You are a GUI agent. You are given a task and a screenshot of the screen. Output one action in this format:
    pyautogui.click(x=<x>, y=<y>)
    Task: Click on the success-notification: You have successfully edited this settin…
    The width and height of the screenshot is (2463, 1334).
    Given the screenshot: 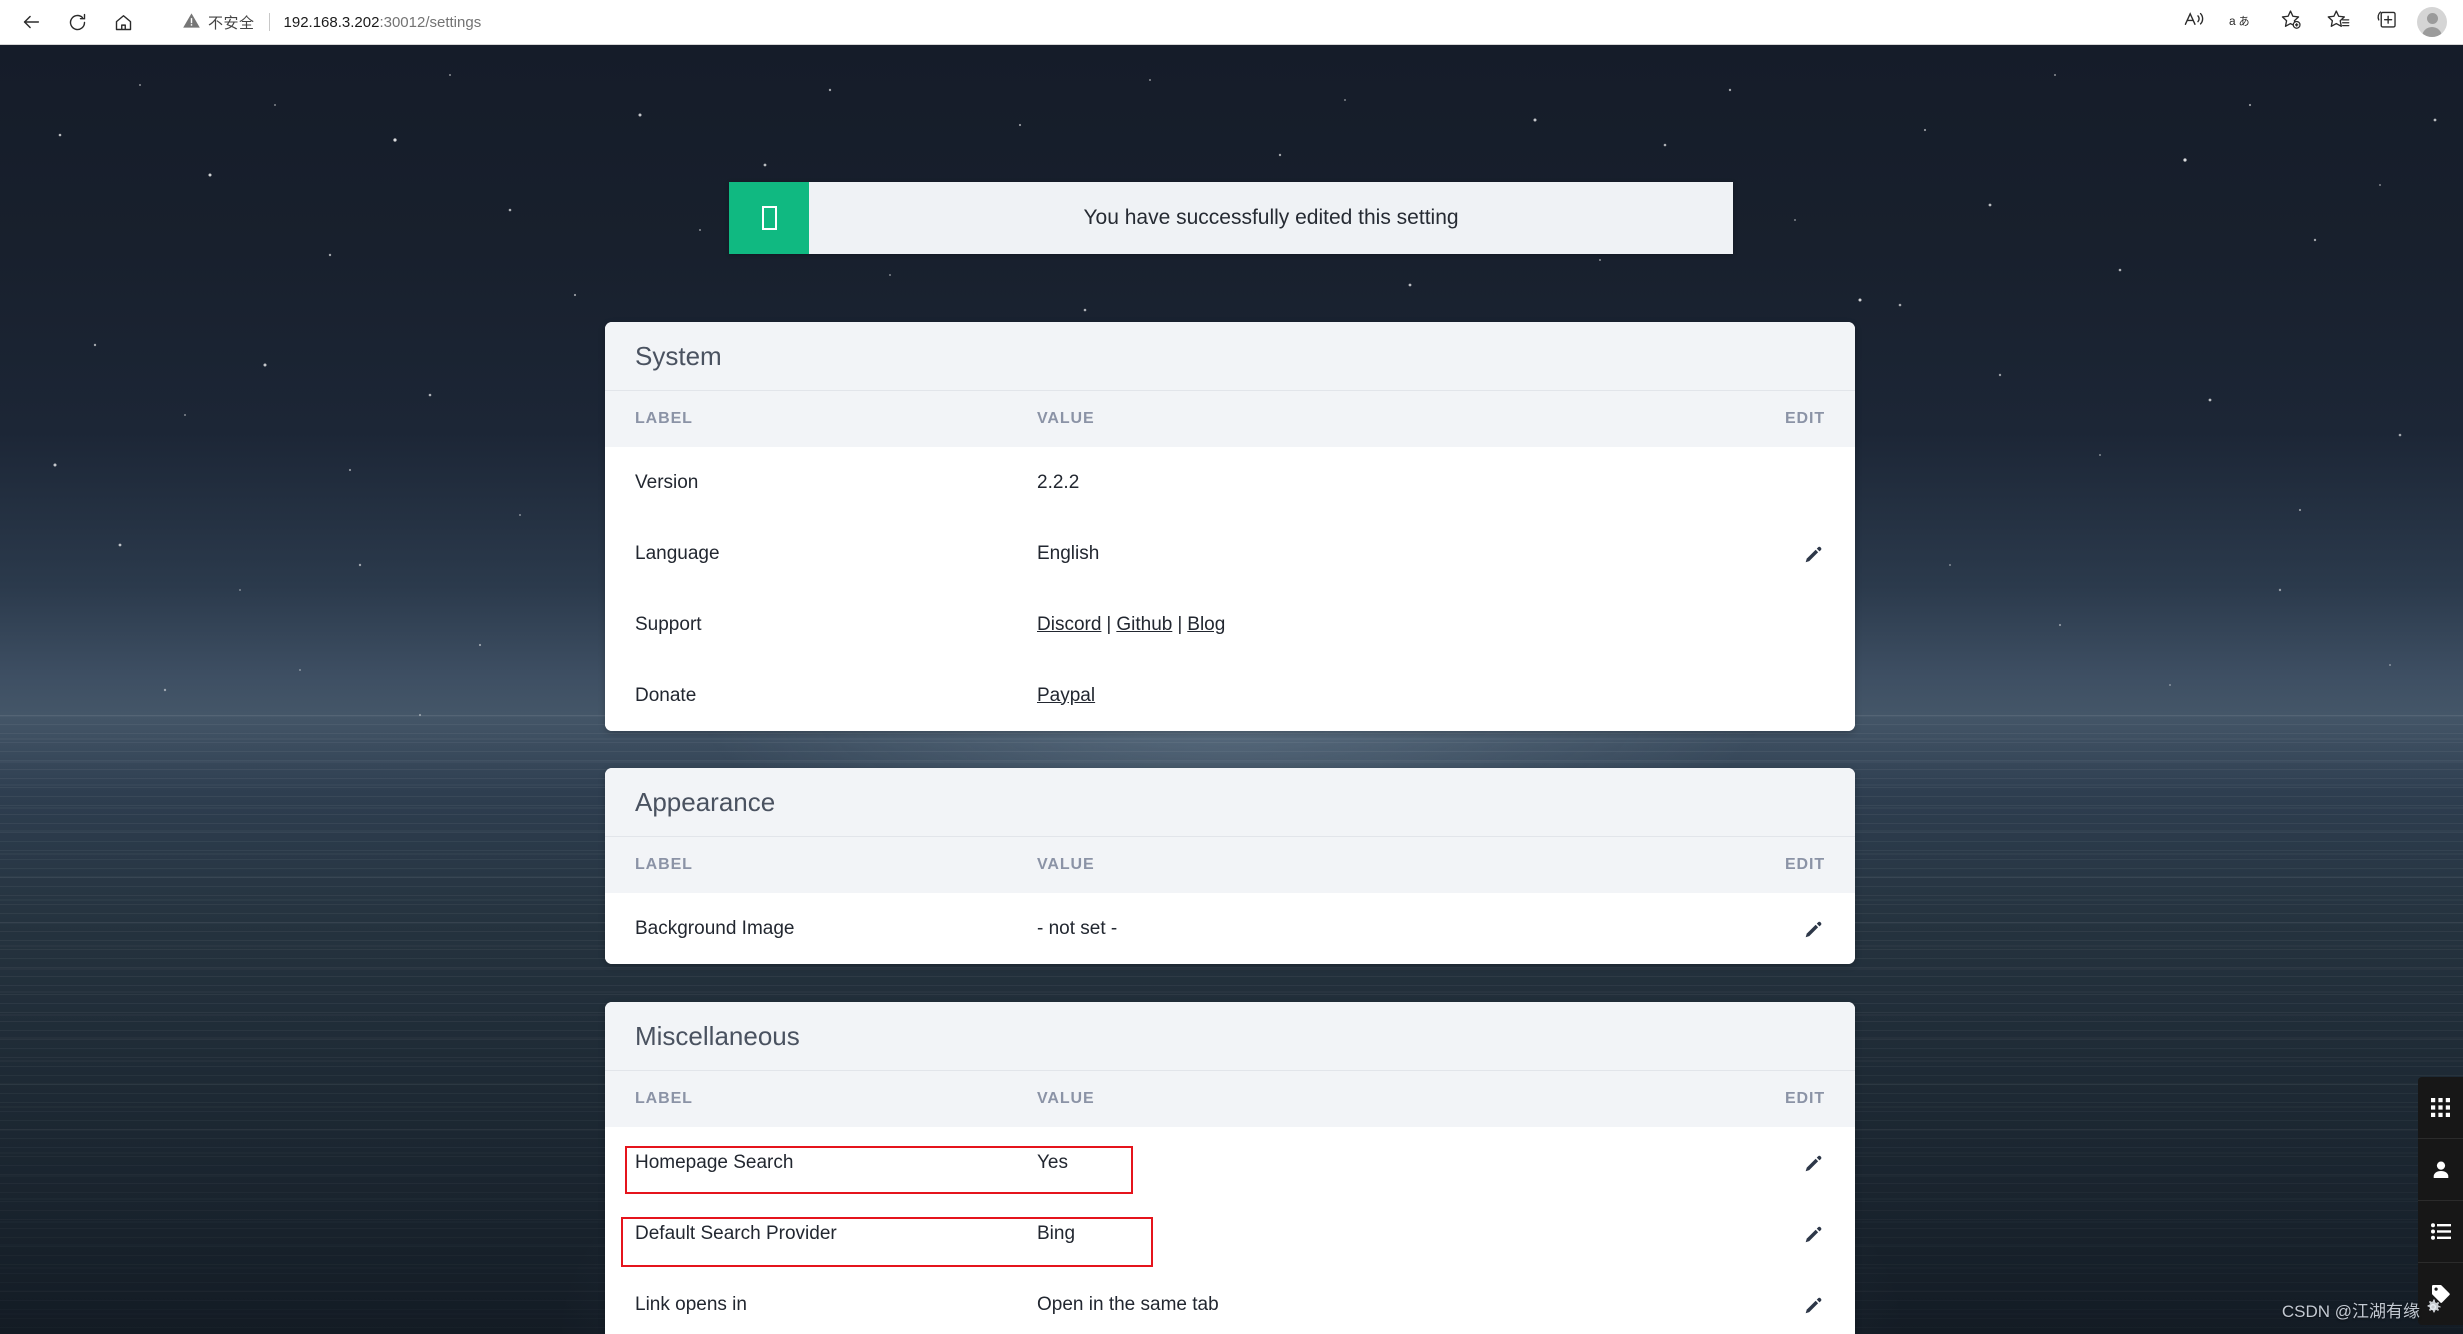 What is the action you would take?
    pyautogui.click(x=1231, y=218)
    